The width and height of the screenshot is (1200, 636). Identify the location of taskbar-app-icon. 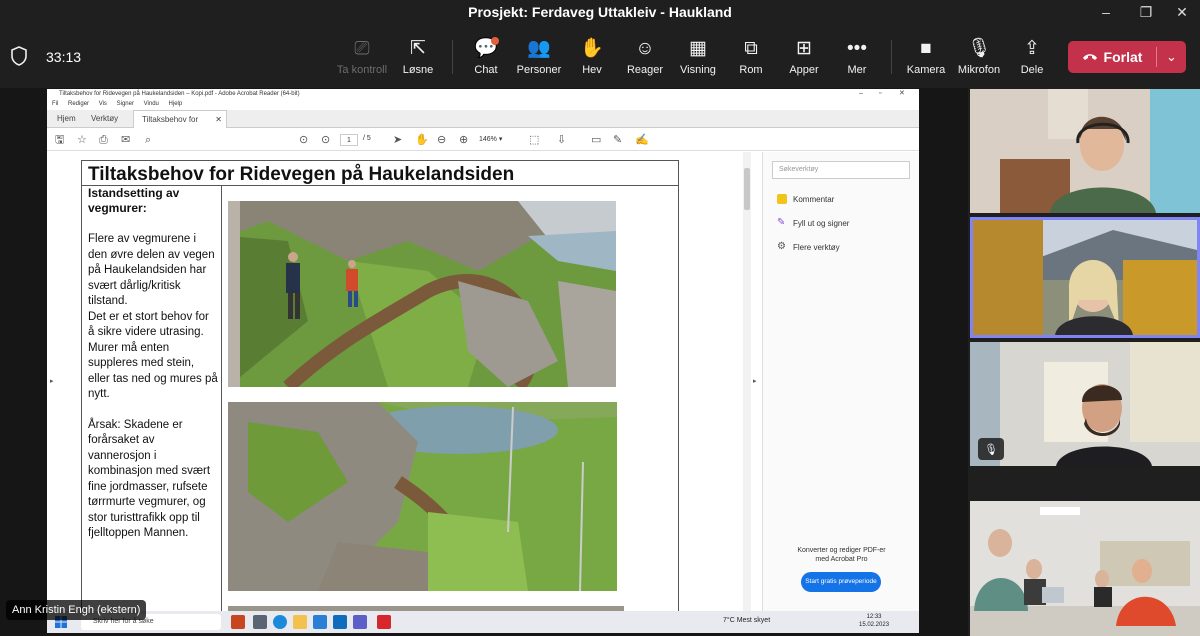
(238, 622).